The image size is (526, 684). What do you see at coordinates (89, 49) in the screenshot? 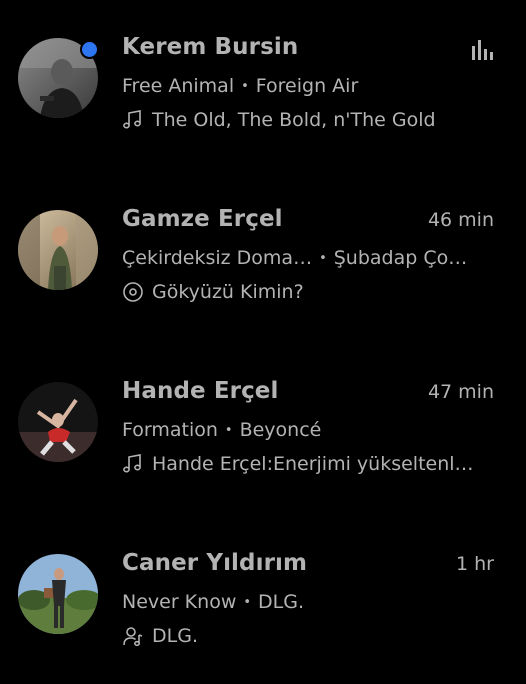
I see `online-status-dot` at bounding box center [89, 49].